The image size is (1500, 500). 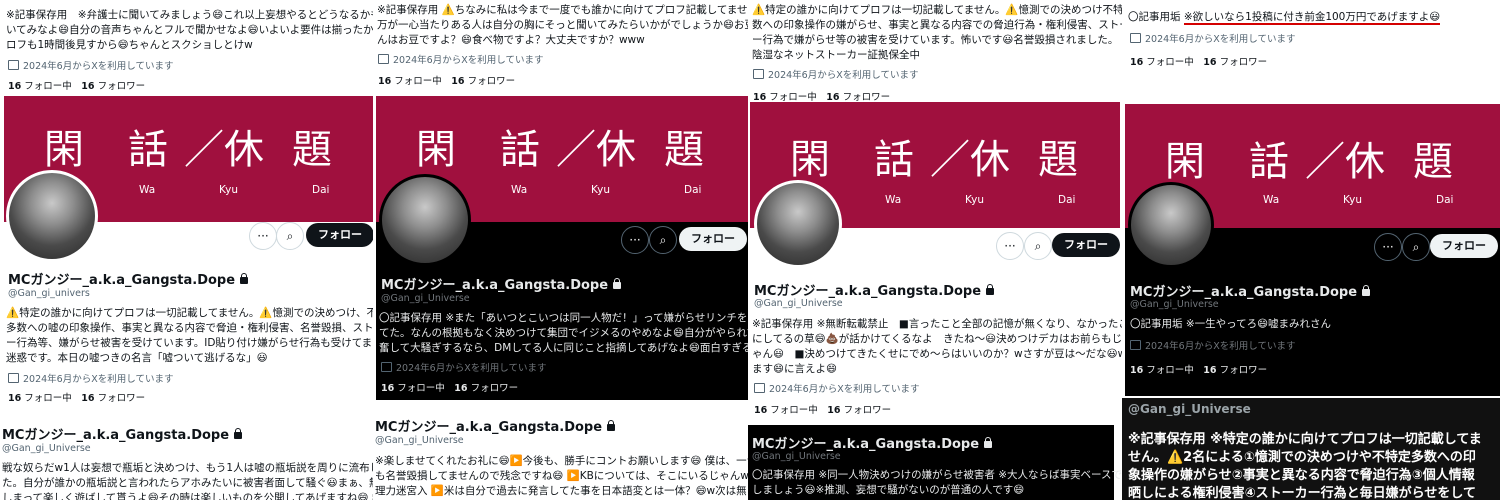 What do you see at coordinates (937, 25) in the screenshot?
I see `top-text-line: 数への印象操作の嫌がらせ、事実と異なる内容での脅迫行為・権利侵害、ストーカ` at bounding box center [937, 25].